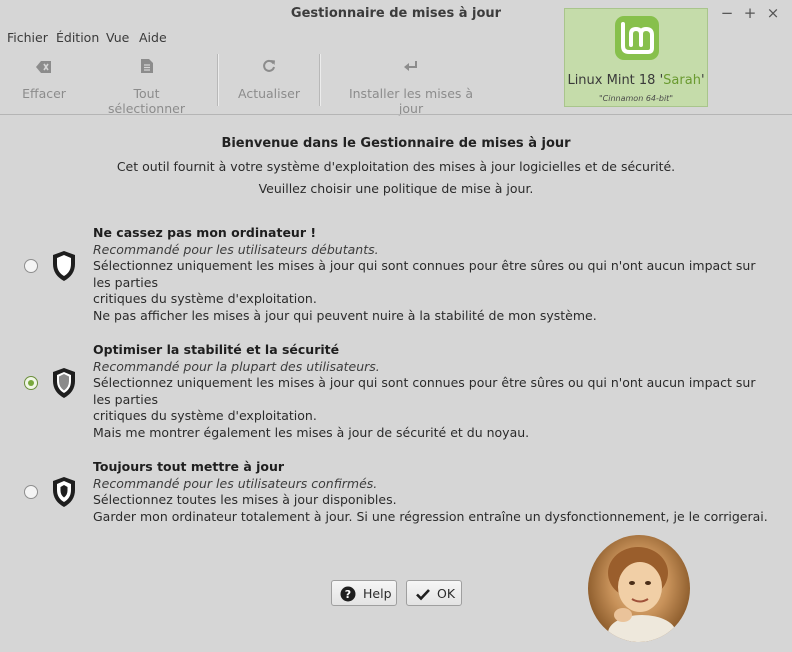  I want to click on distro-codename: Sarah, so click(682, 80).